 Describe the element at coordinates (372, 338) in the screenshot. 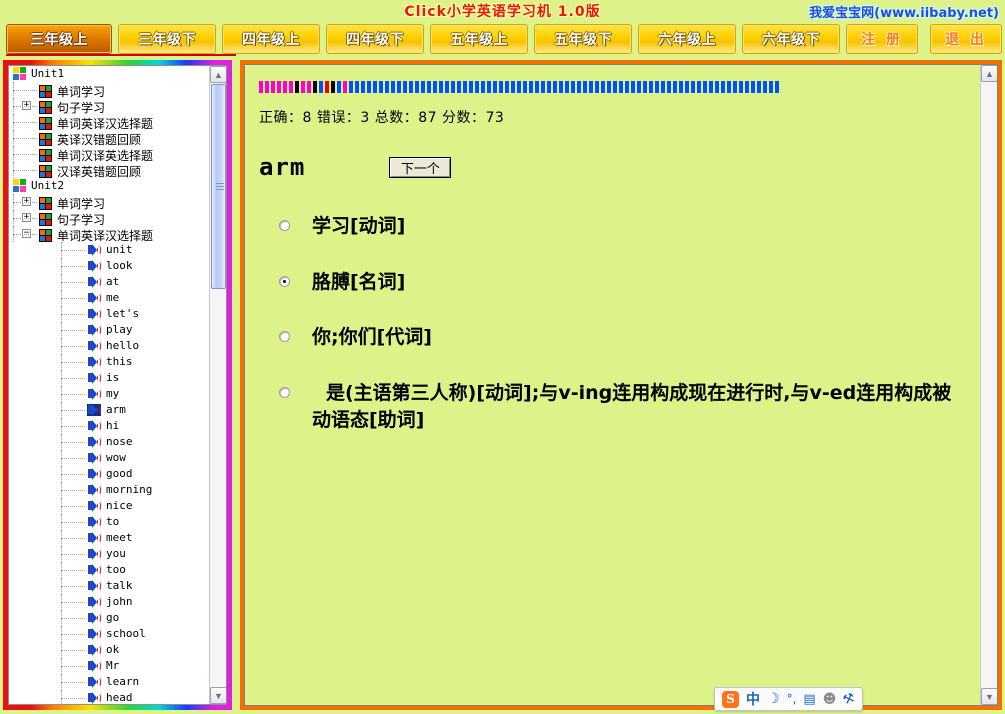

I see `quiz-option-label: 你;你们[代词]` at that location.